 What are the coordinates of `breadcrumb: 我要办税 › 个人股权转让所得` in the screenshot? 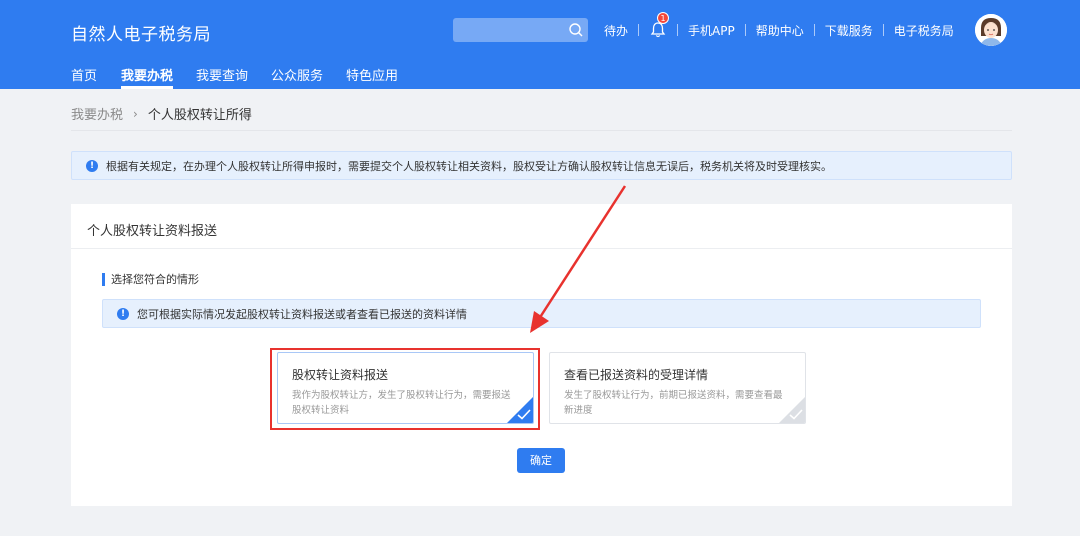 It's located at (161, 114).